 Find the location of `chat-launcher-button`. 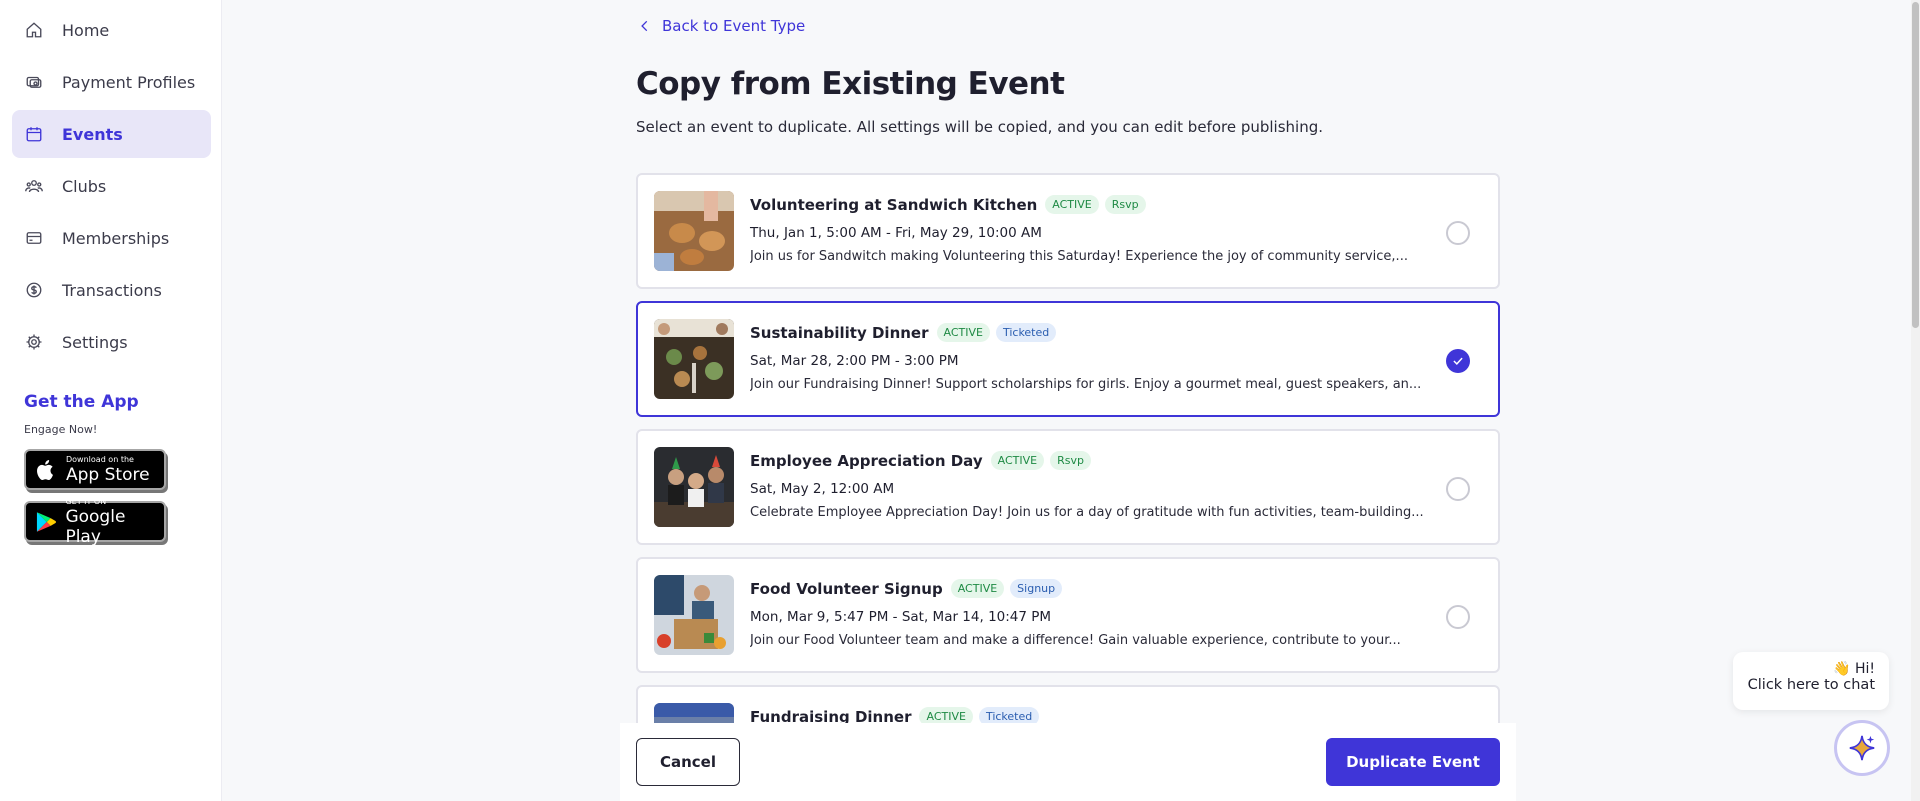

chat-launcher-button is located at coordinates (1862, 748).